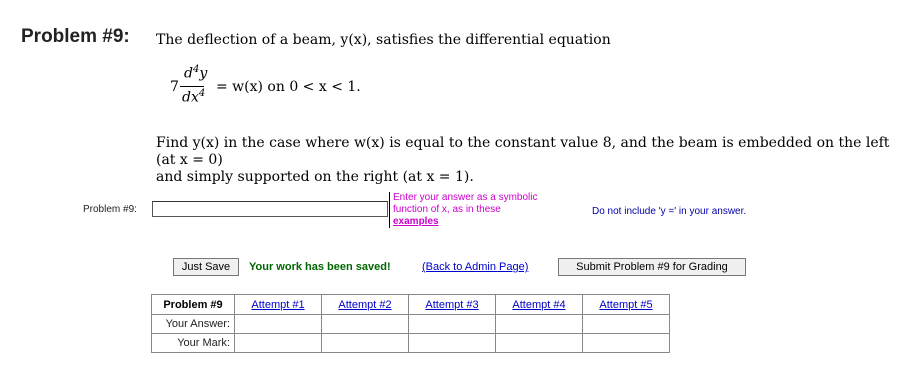 This screenshot has width=910, height=377. What do you see at coordinates (270, 209) in the screenshot?
I see `answer-input` at bounding box center [270, 209].